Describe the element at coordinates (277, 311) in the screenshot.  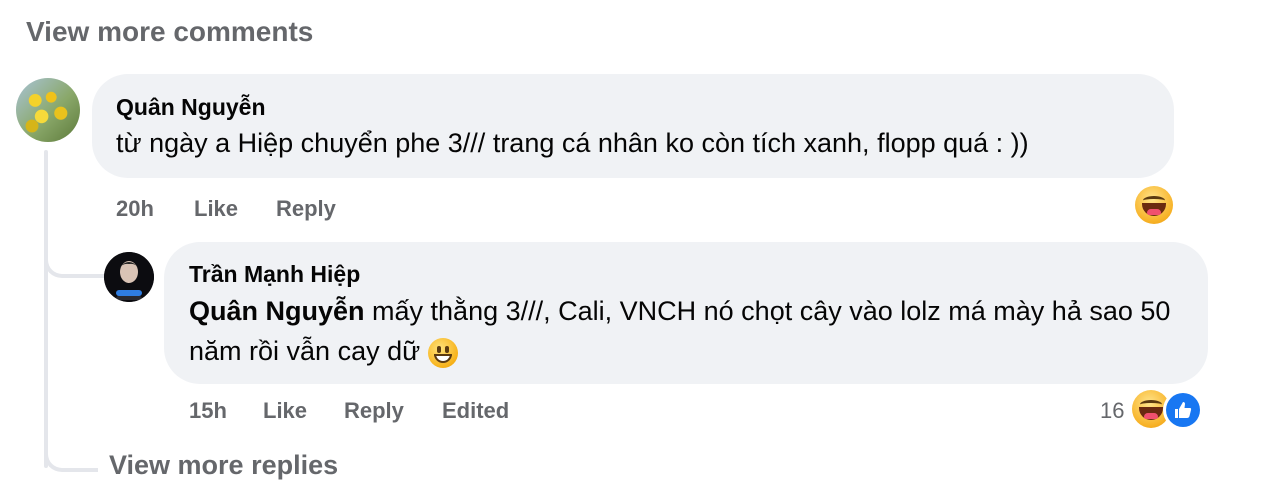
I see `mention-tag: Quân Nguyễn` at that location.